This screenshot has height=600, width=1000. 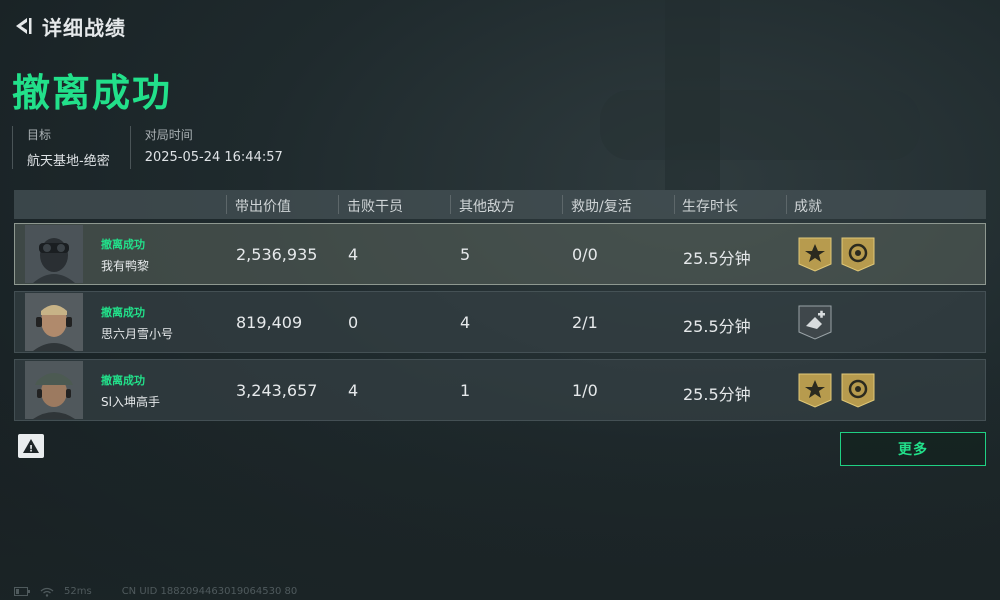 I want to click on time-label: 对局时间, so click(x=168, y=135).